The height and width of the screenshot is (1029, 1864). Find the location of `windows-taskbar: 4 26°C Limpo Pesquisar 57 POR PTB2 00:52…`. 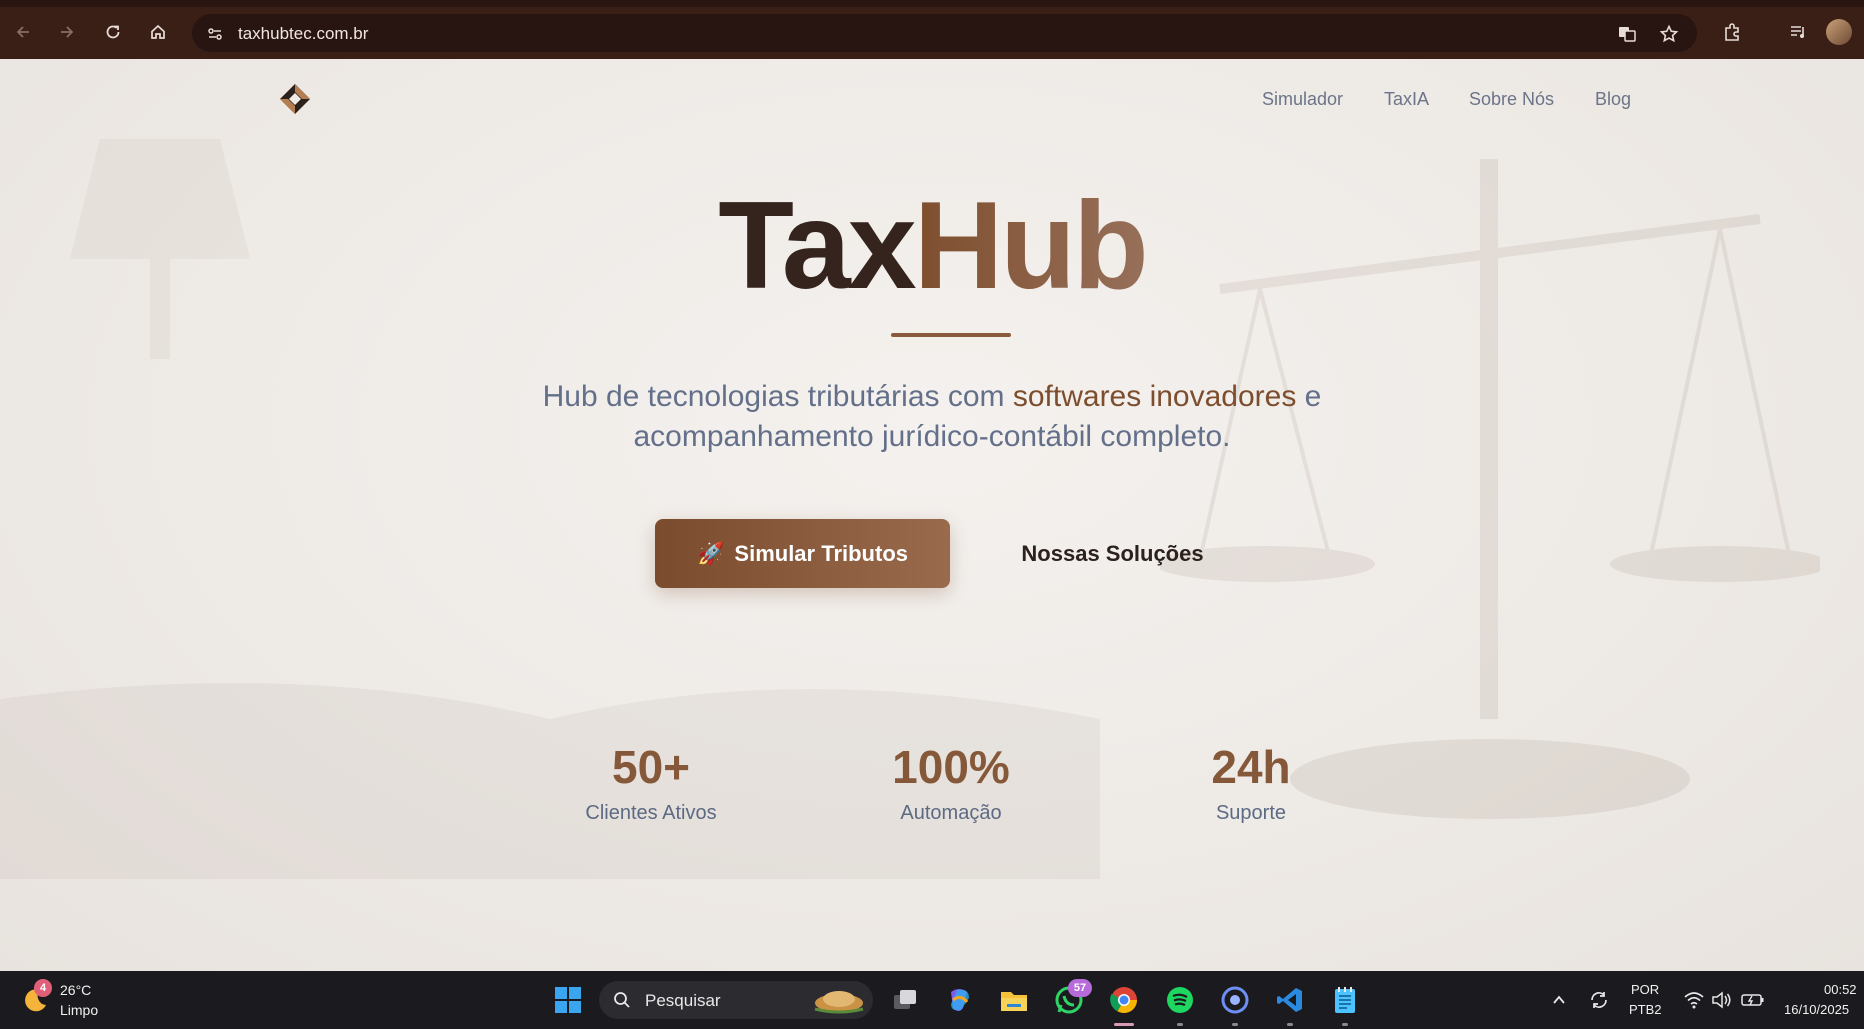

windows-taskbar: 4 26°C Limpo Pesquisar 57 POR PTB2 00:52… is located at coordinates (932, 1000).